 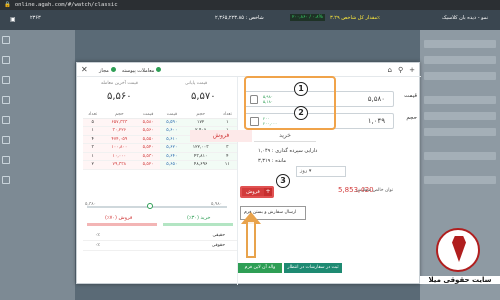 What do you see at coordinates (465, 18) in the screenshot?
I see `app-title: نمو - دیده بان کلاسیک` at bounding box center [465, 18].